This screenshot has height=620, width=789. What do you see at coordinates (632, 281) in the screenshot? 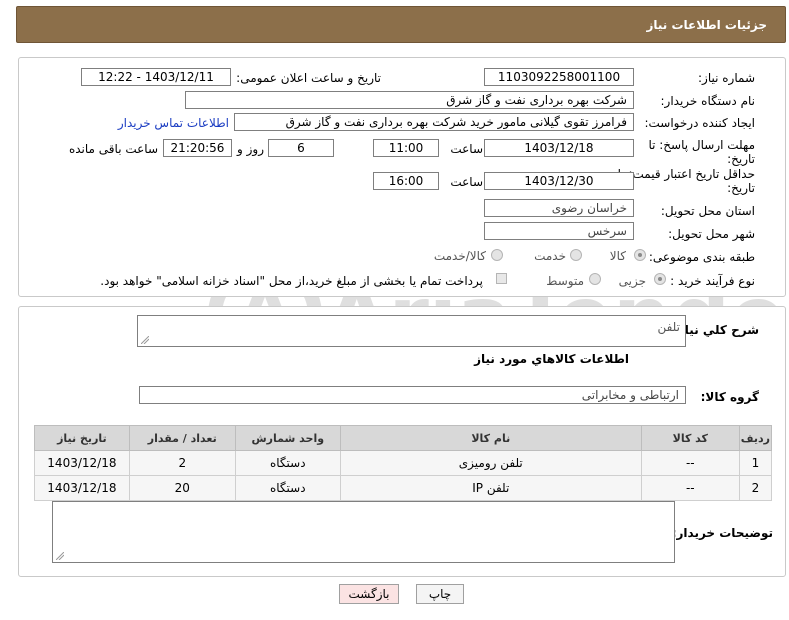
I see `process-option-minor: جزیی` at bounding box center [632, 281].